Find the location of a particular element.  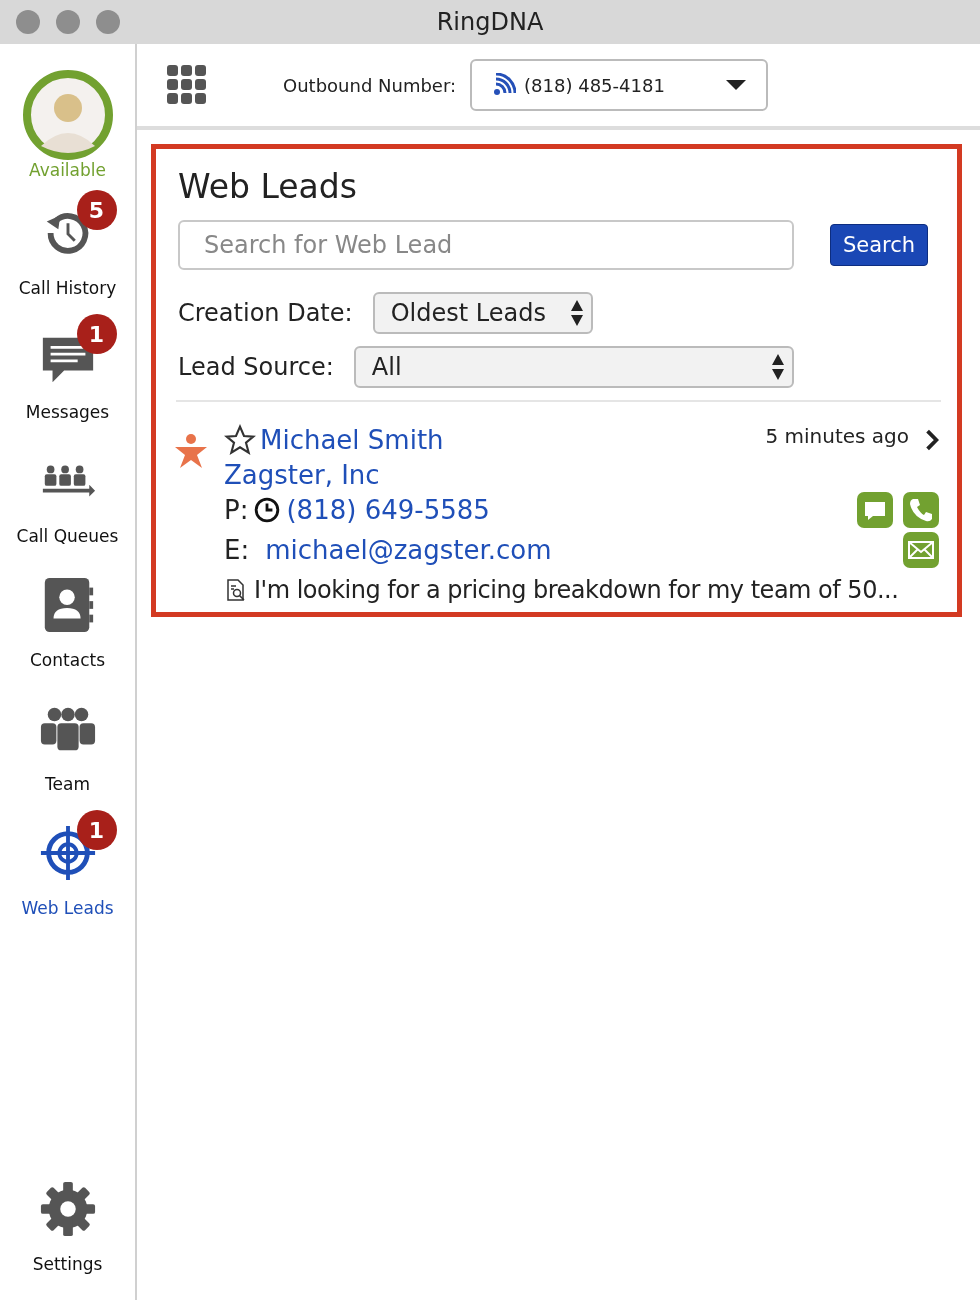

outbound-number-dropdown: (818) 485-4181 is located at coordinates (619, 85).